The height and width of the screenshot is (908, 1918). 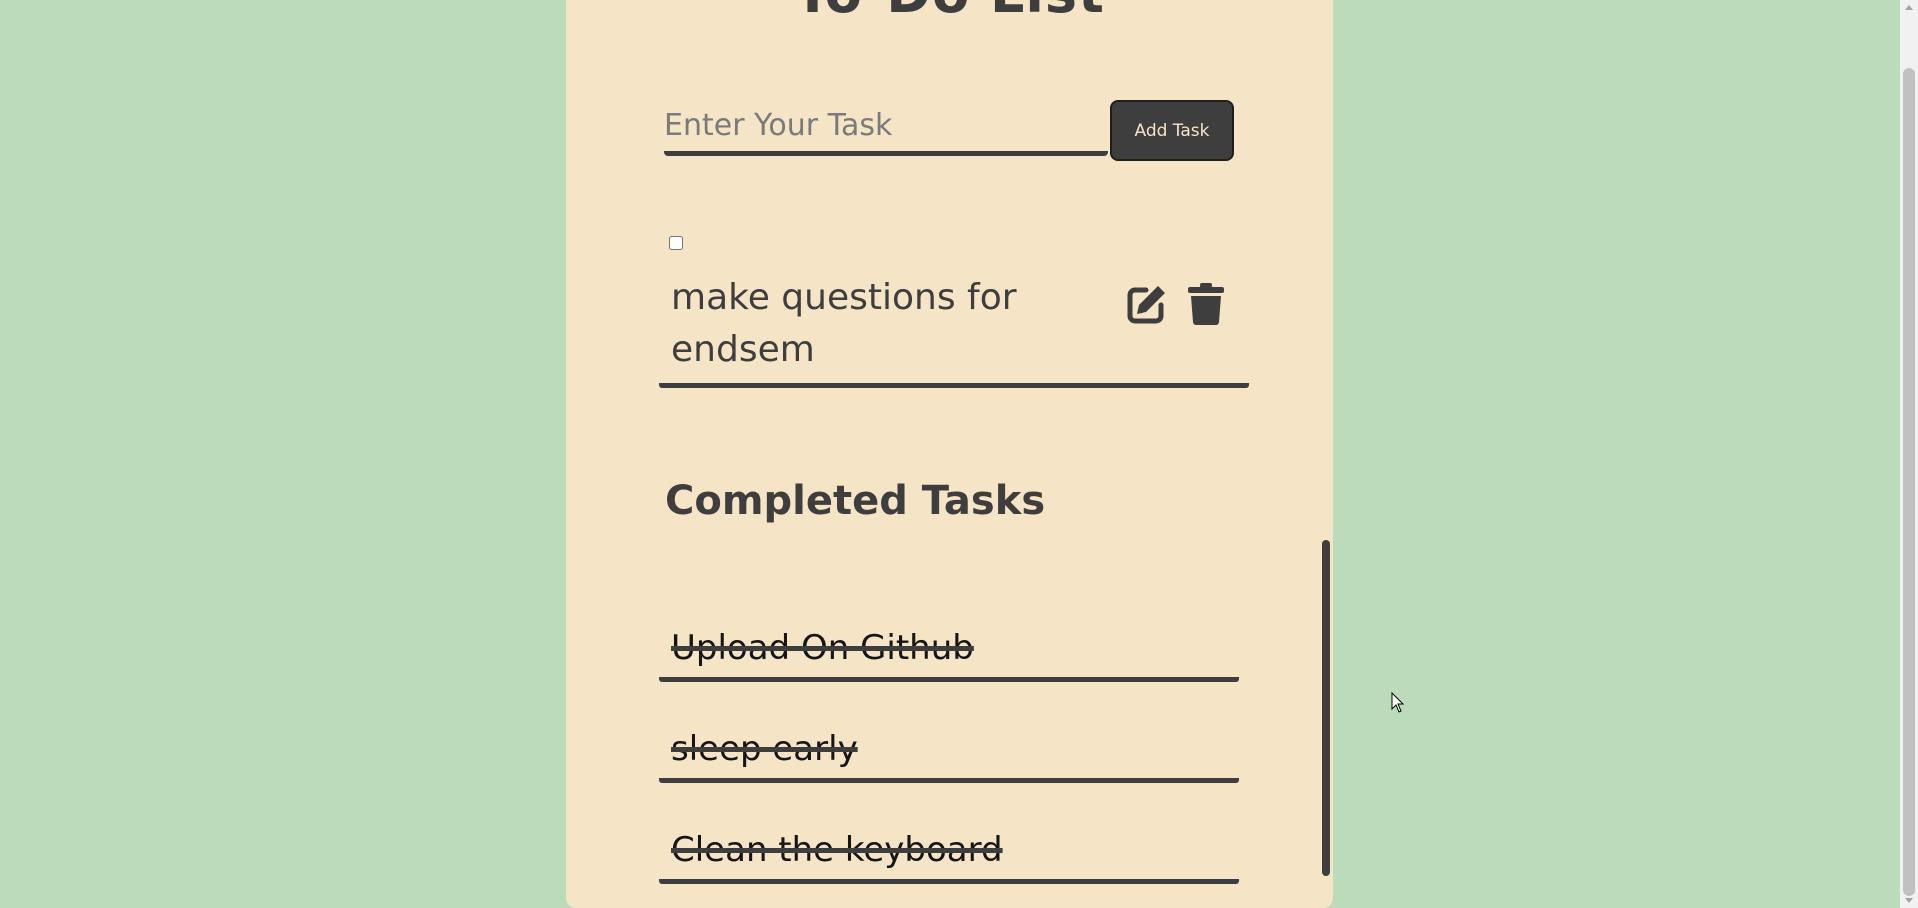 What do you see at coordinates (949, 12) in the screenshot?
I see `app-title: To-Do List` at bounding box center [949, 12].